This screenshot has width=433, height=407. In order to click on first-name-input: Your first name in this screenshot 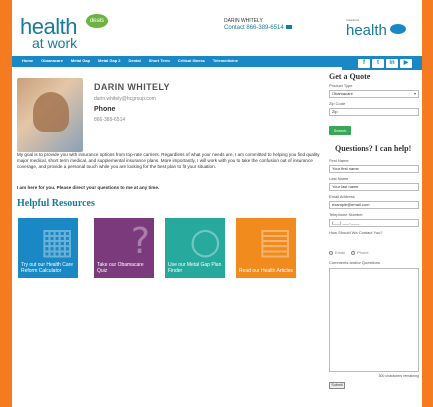, I will do `click(374, 169)`.